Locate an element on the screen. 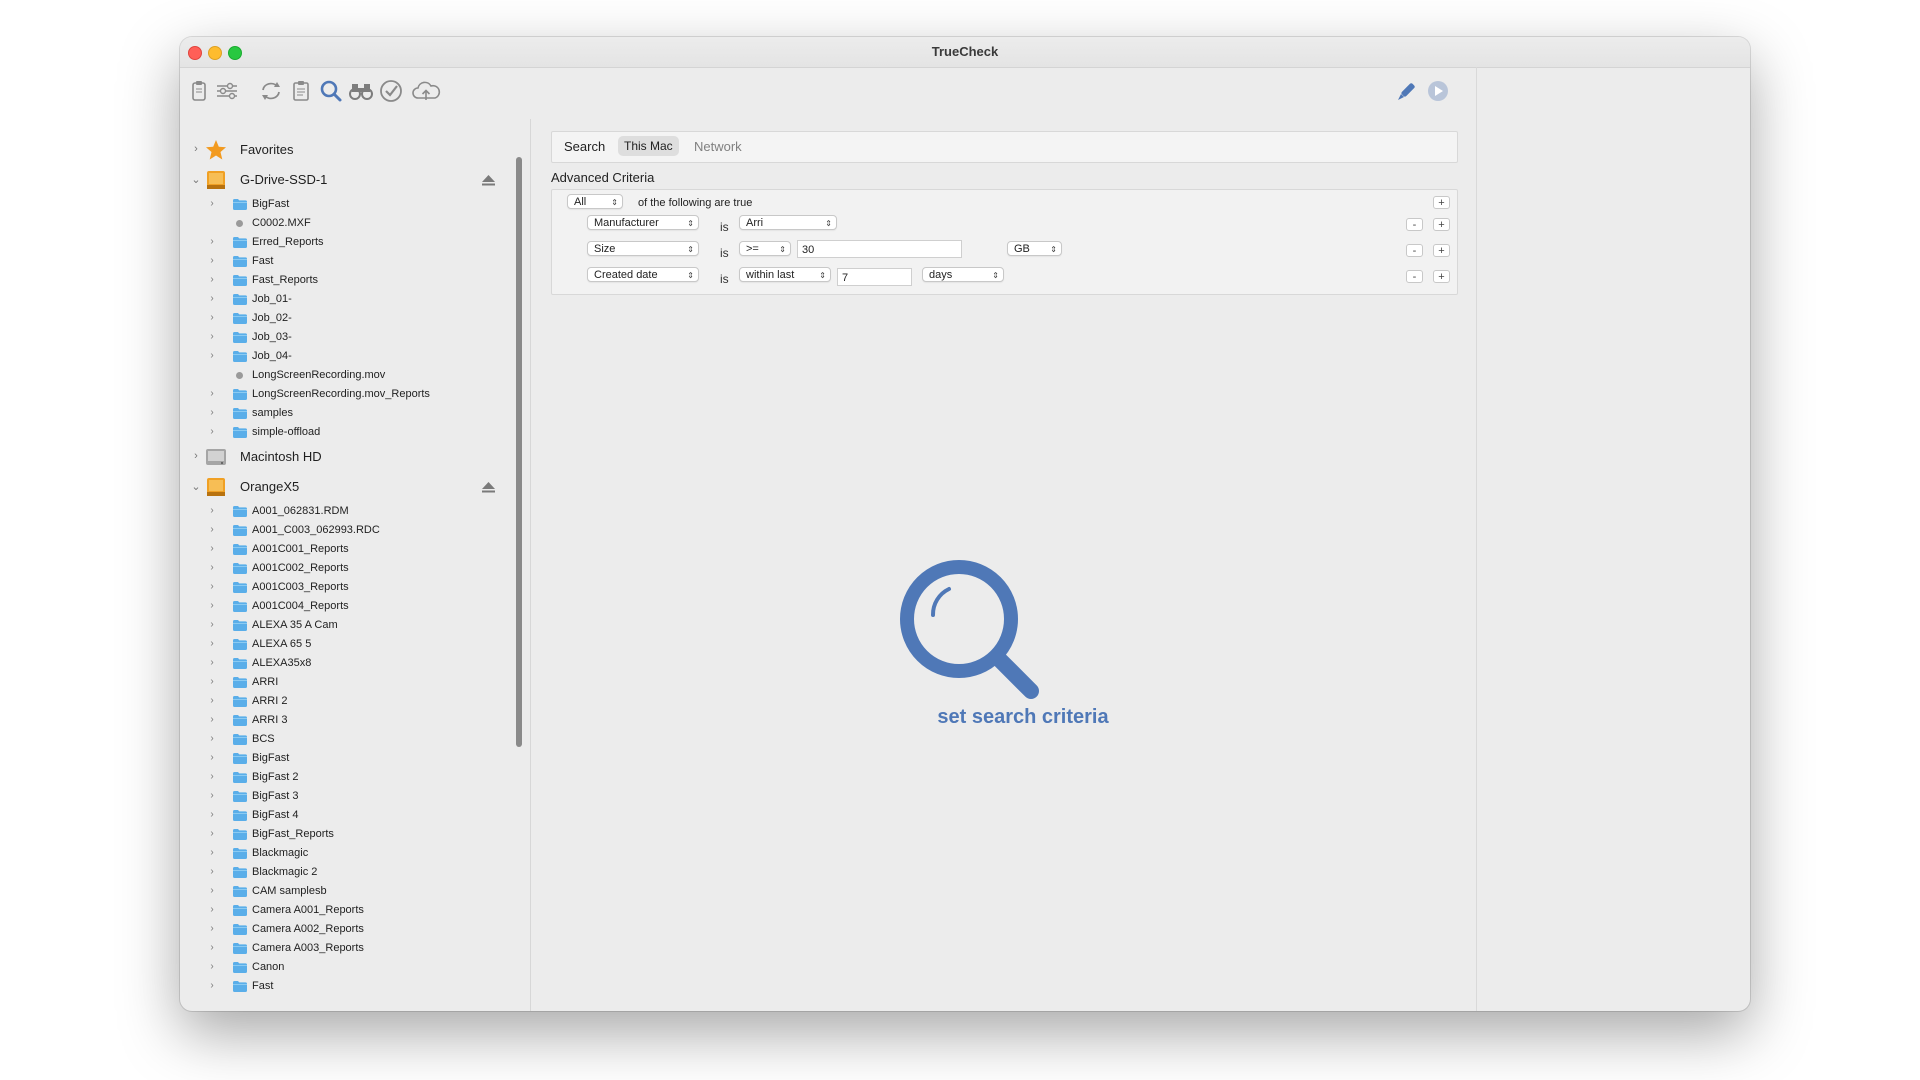 The width and height of the screenshot is (1920, 1080). rule-3-operator-popup: within last ⇕ is located at coordinates (785, 274).